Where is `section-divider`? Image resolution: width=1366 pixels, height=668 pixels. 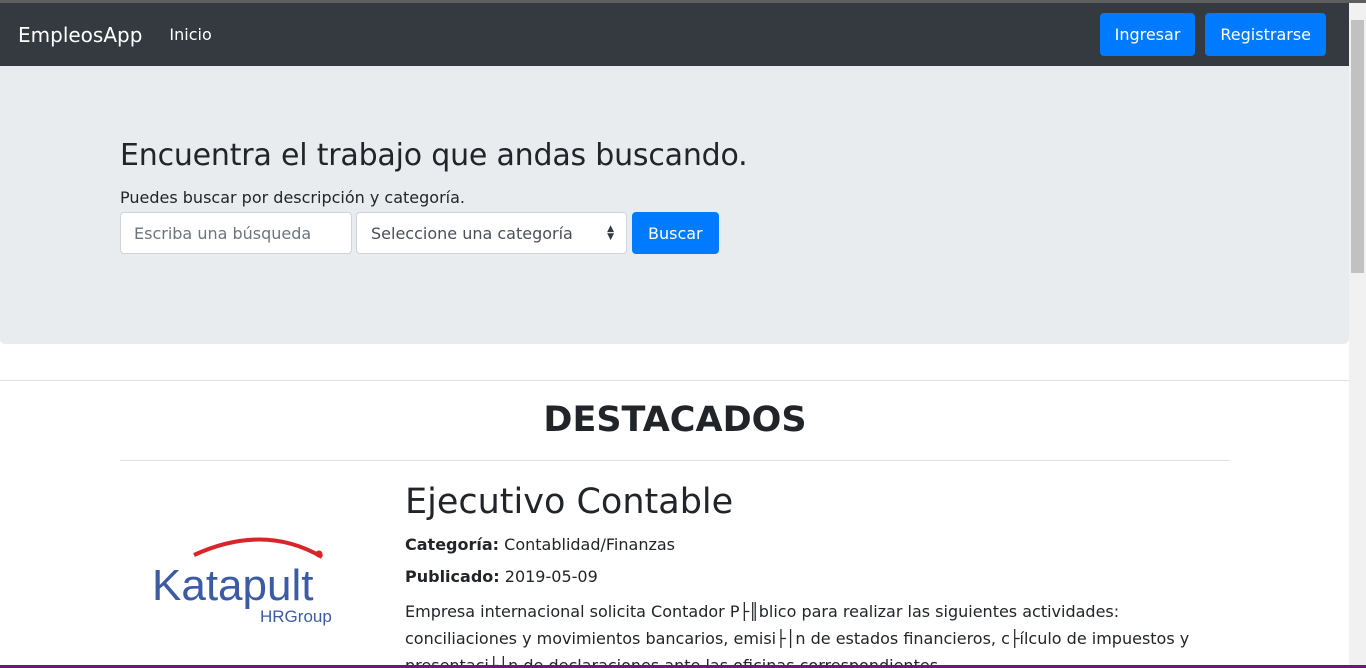
section-divider is located at coordinates (674, 380).